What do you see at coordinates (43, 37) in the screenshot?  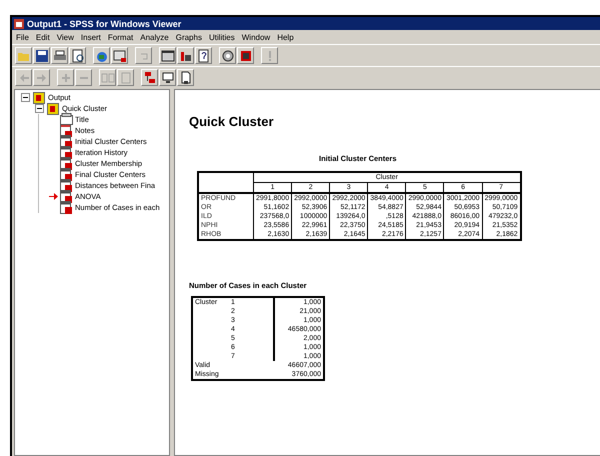 I see `menu-item: Edit` at bounding box center [43, 37].